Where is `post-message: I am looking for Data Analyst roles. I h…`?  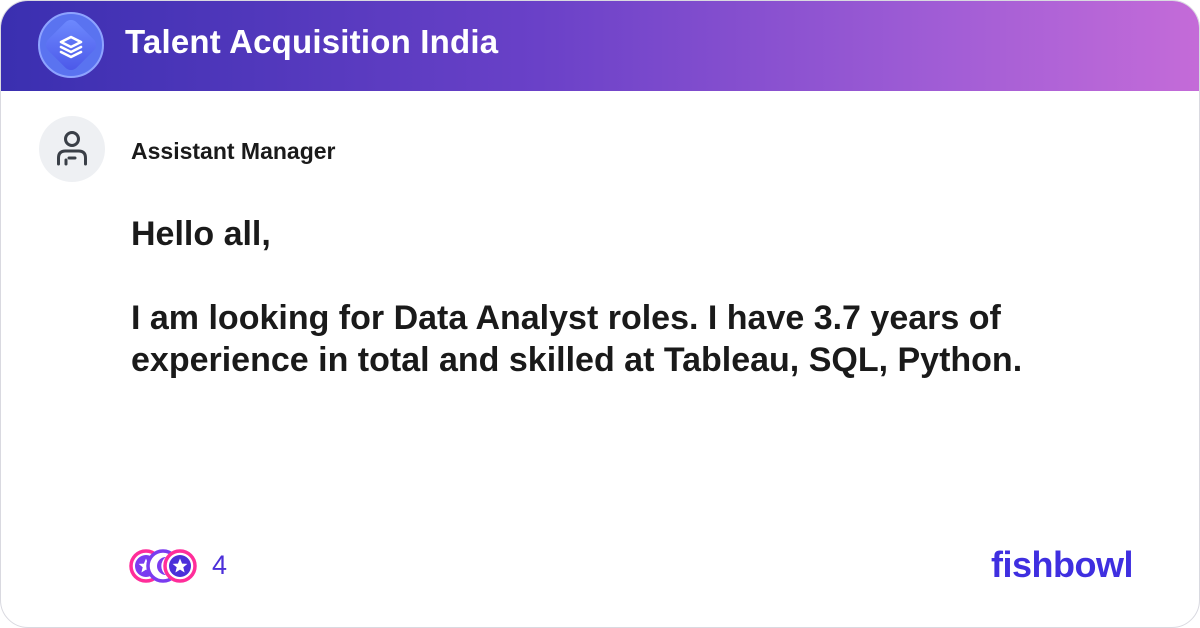 post-message: I am looking for Data Analyst roles. I h… is located at coordinates (577, 339).